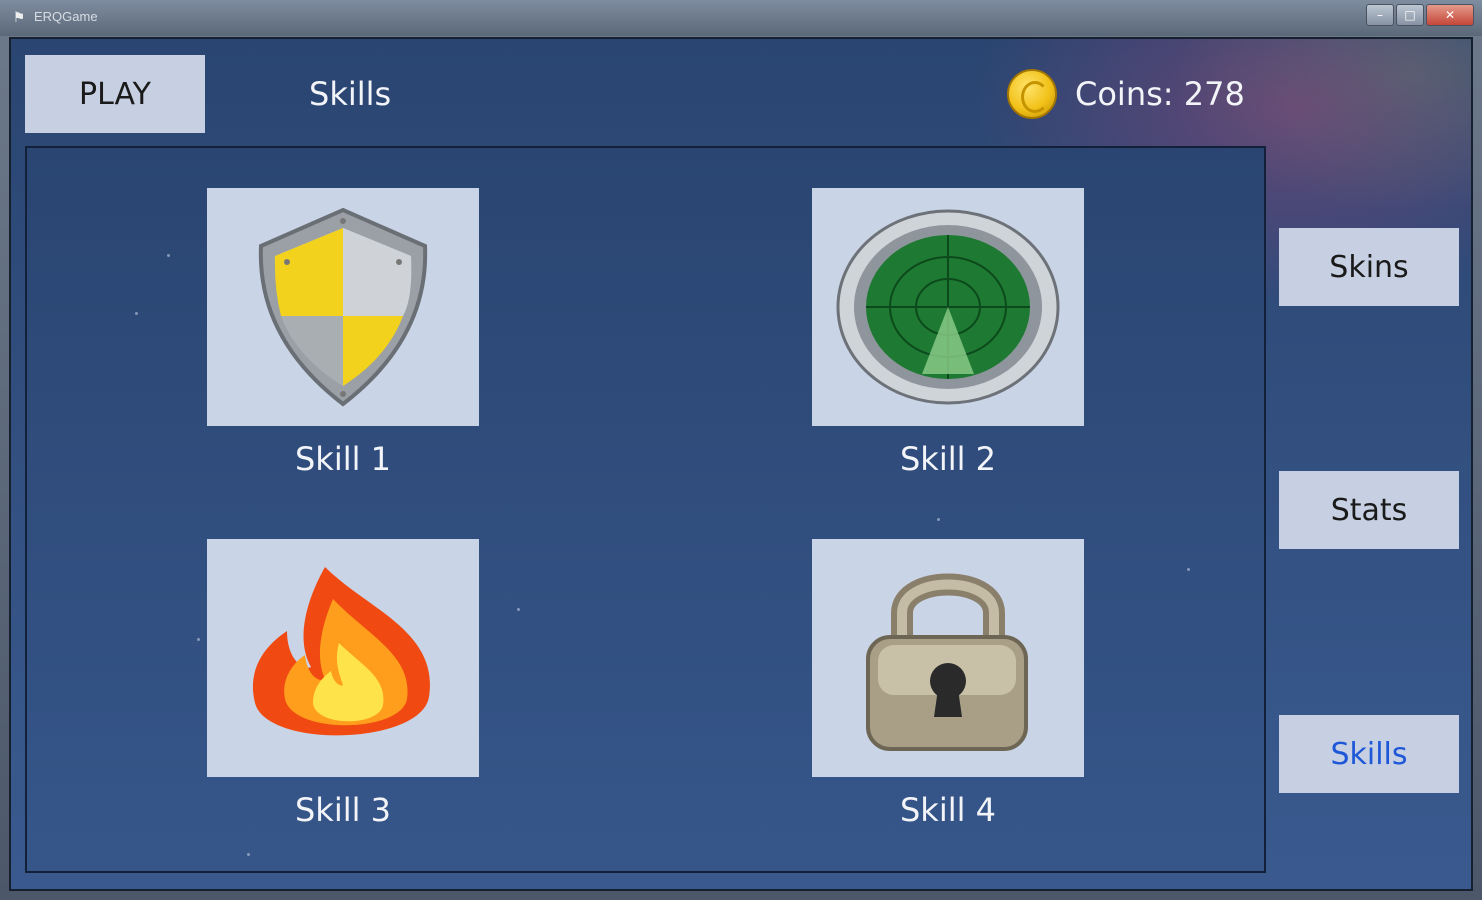  I want to click on fire-icon, so click(341, 651).